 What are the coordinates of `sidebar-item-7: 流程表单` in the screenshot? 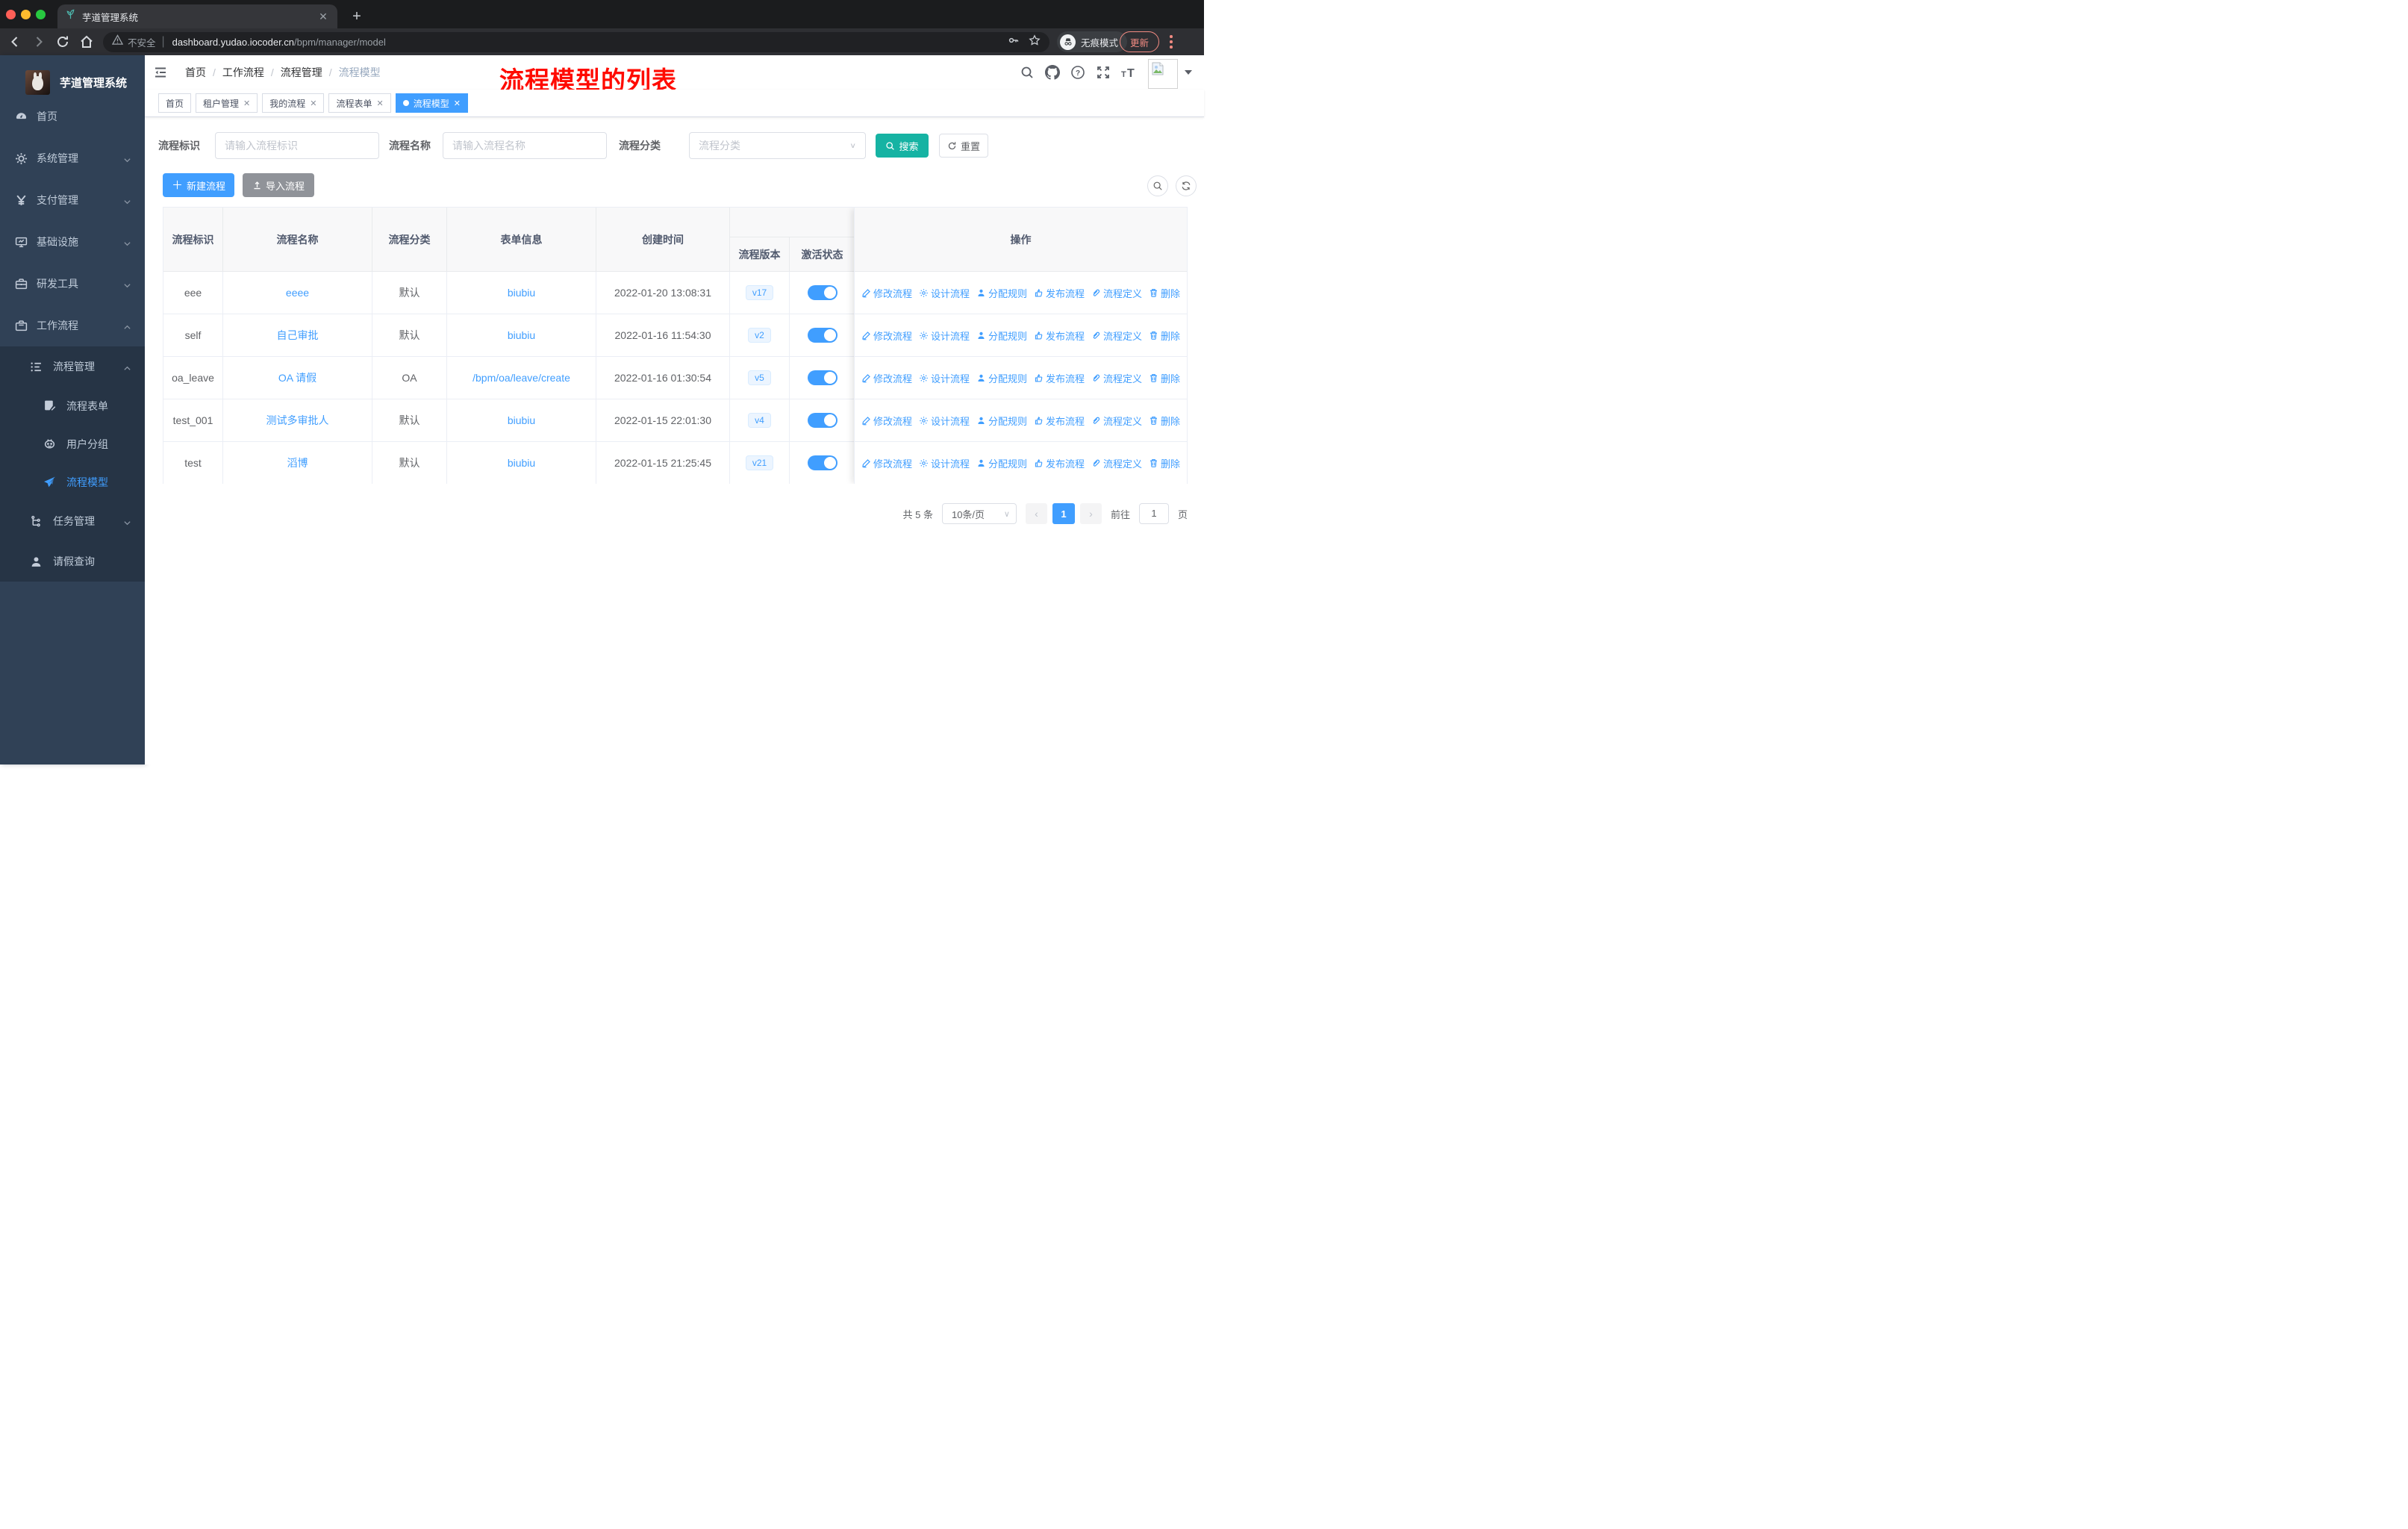 It's located at (72, 406).